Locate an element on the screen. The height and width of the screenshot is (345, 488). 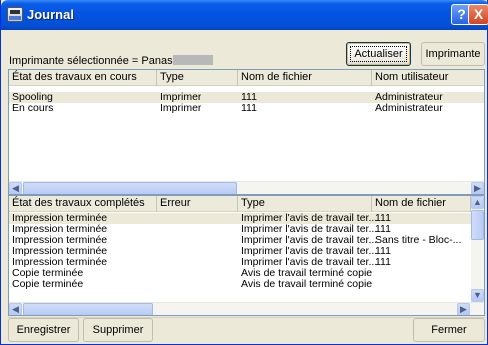
printer-name-redacted is located at coordinates (193, 60).